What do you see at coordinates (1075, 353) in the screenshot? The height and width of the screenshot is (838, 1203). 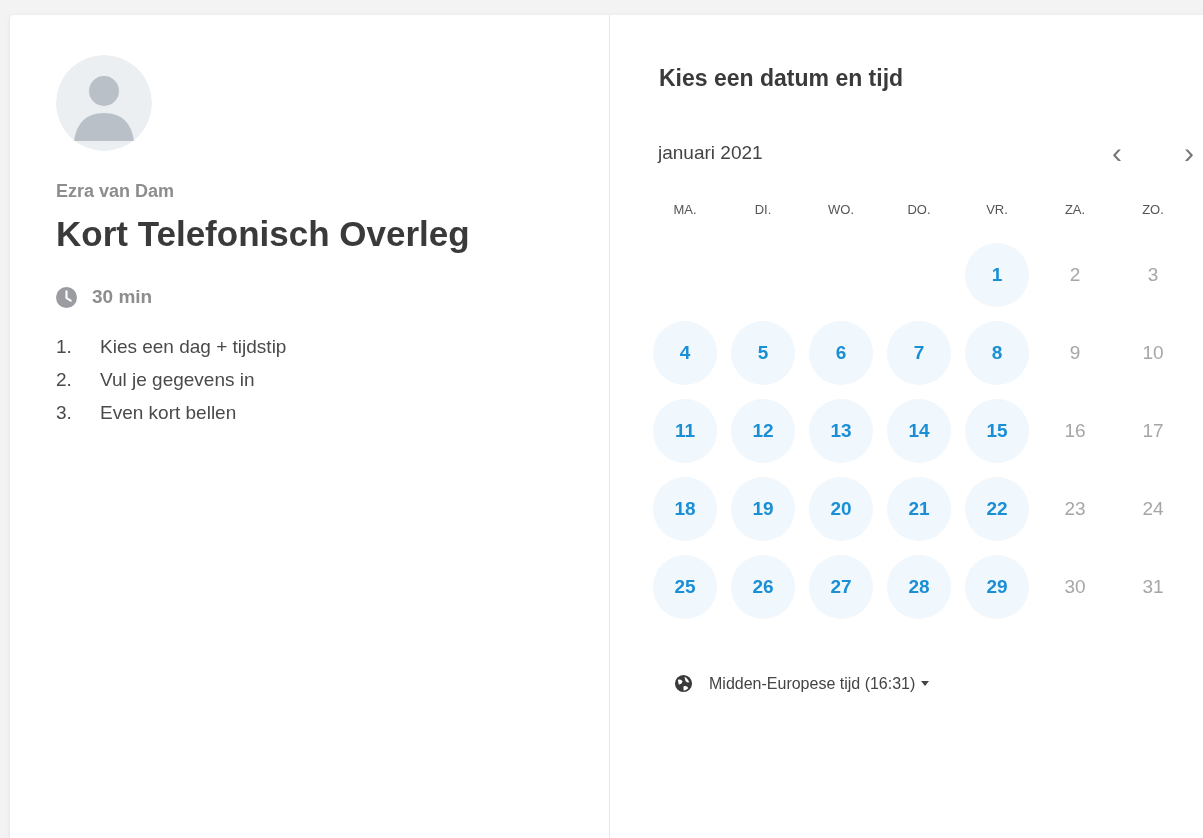 I see `unavailable-day: 9` at bounding box center [1075, 353].